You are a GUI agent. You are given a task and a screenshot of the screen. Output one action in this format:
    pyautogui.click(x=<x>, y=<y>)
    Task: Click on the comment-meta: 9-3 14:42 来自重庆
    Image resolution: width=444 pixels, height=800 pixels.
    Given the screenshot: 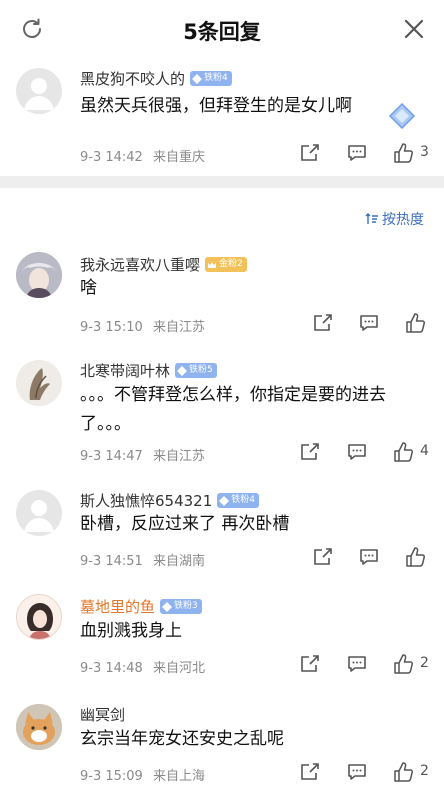 What is the action you would take?
    pyautogui.click(x=142, y=155)
    